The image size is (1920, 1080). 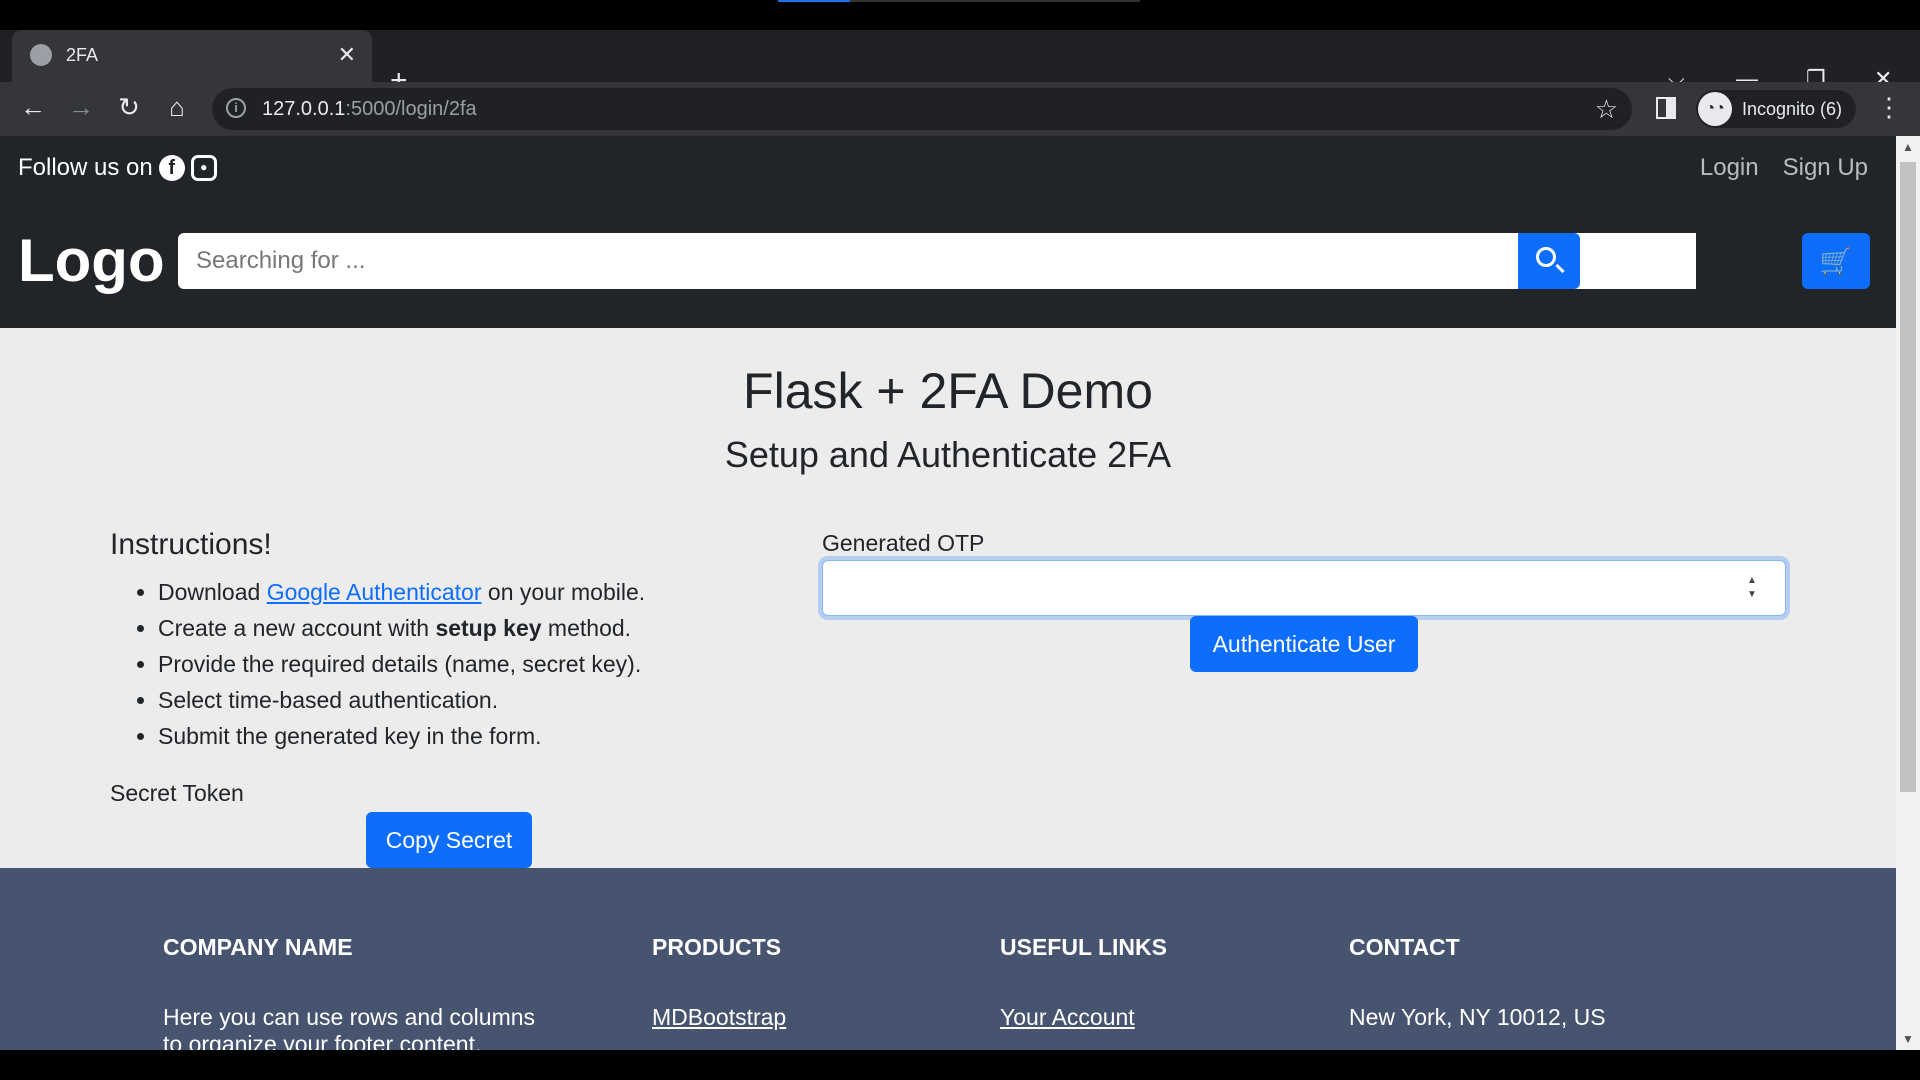 I want to click on scrollbar-thumb, so click(x=1908, y=477).